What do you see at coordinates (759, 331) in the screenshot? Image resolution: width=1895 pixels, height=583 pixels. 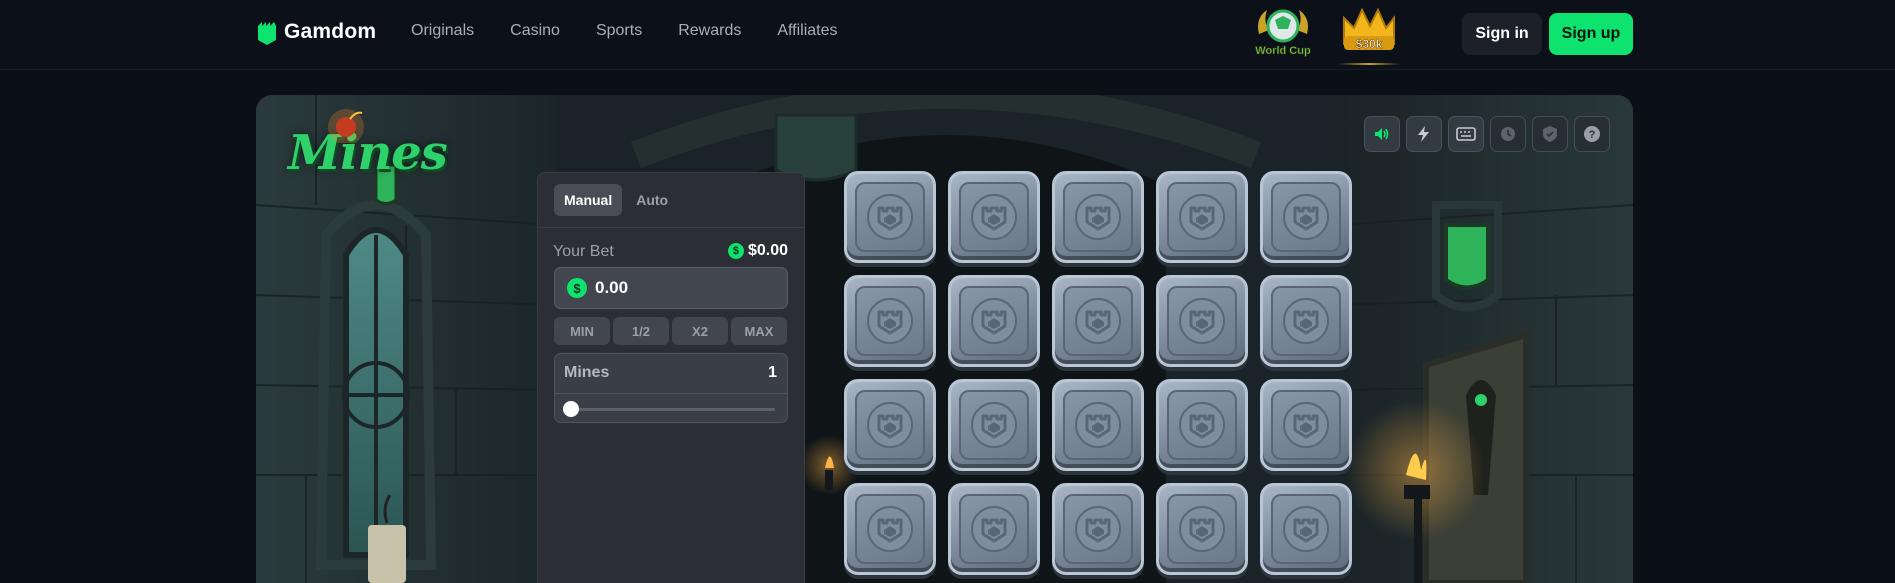 I see `max-bet-button: MAX` at bounding box center [759, 331].